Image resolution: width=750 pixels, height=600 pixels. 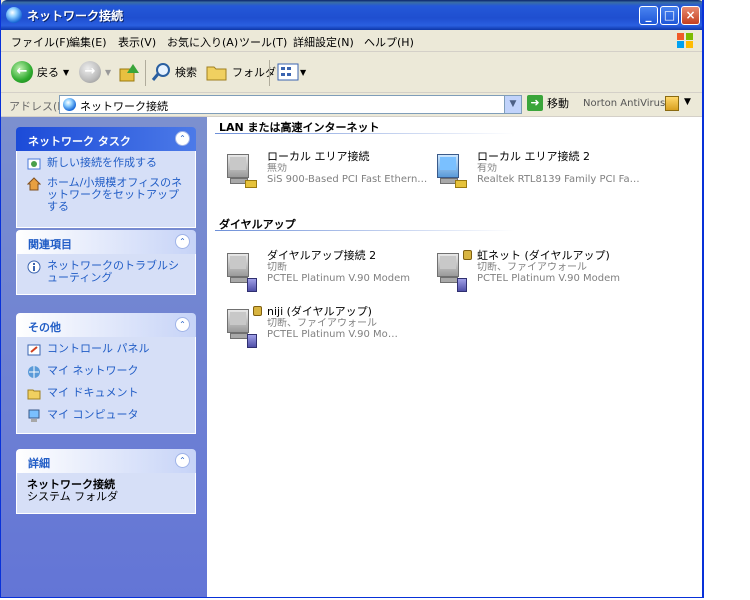 I want to click on connection-name: 虹ネット (ダイヤルアップ), so click(x=543, y=255).